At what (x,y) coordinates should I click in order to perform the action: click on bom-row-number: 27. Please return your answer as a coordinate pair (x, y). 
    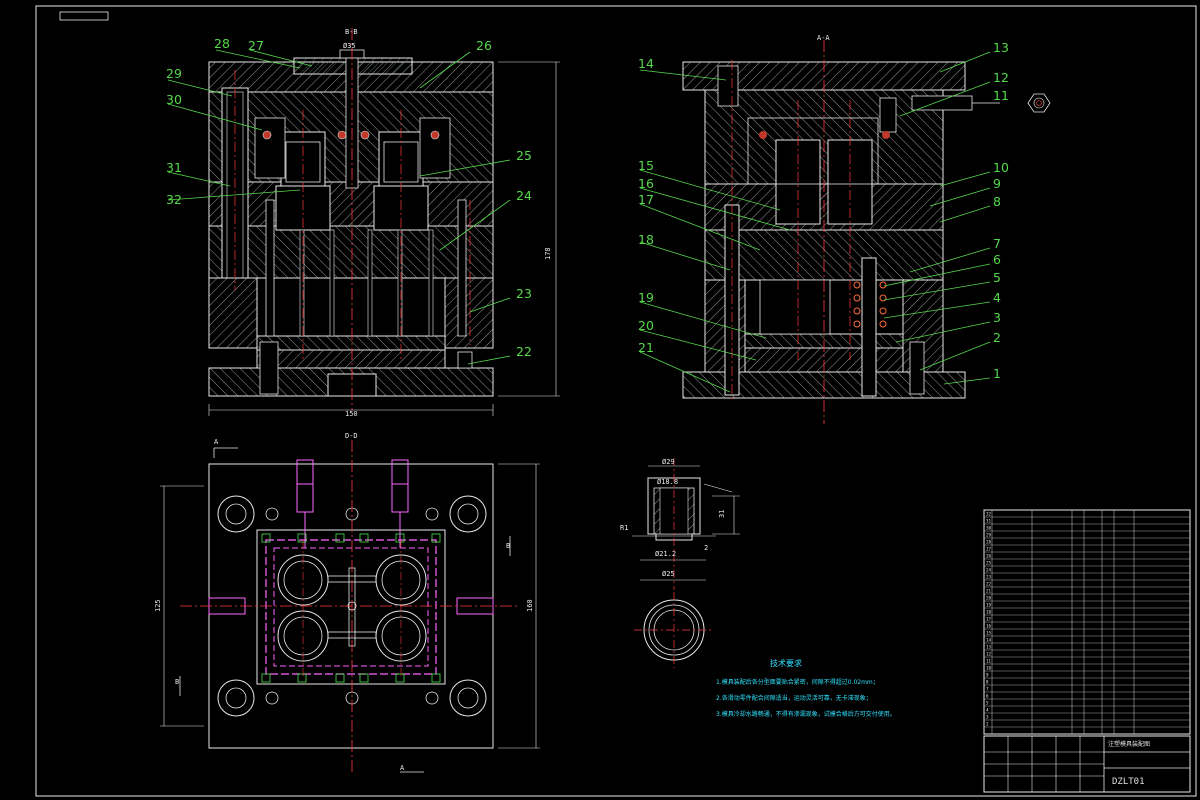
    Looking at the image, I should click on (989, 549).